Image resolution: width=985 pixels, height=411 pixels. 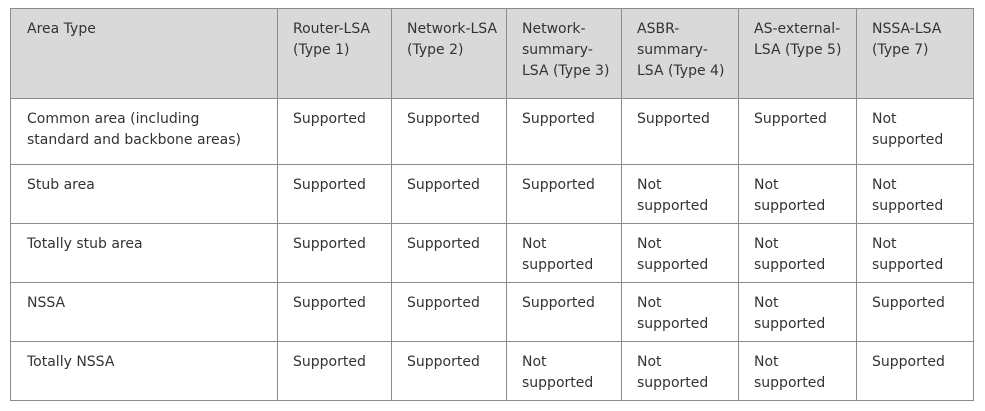 What do you see at coordinates (144, 371) in the screenshot?
I see `area-type-cell: Totally NSSA` at bounding box center [144, 371].